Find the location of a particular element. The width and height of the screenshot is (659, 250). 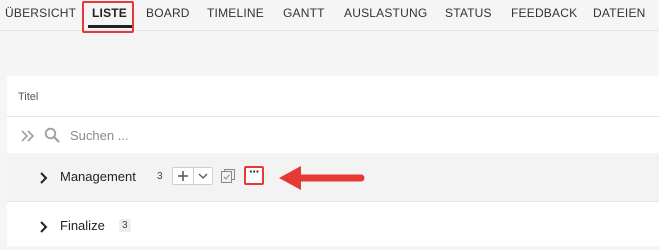

more-options-button: ··· is located at coordinates (254, 174).